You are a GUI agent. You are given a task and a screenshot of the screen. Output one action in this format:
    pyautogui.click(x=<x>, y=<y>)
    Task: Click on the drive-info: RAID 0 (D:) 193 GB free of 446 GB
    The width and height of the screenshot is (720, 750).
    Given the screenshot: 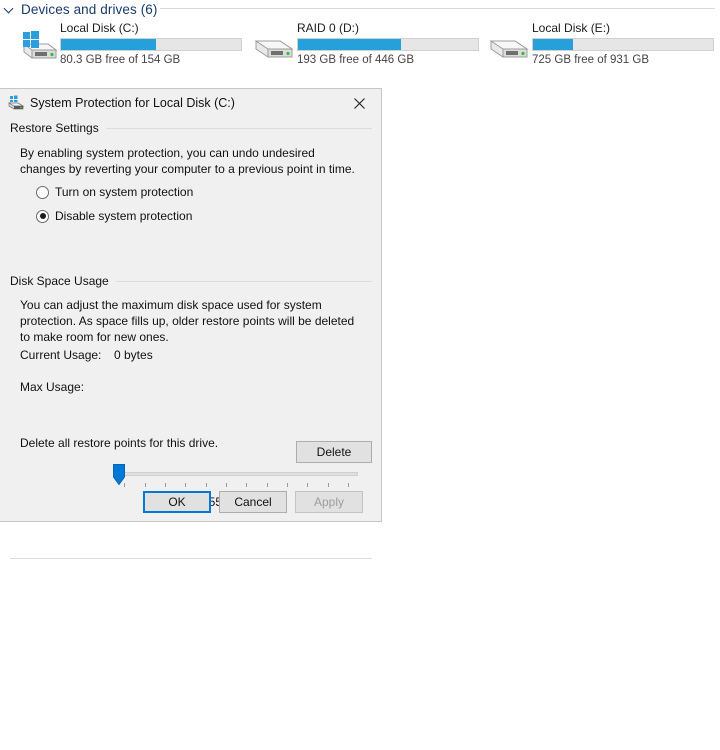 What is the action you would take?
    pyautogui.click(x=389, y=43)
    